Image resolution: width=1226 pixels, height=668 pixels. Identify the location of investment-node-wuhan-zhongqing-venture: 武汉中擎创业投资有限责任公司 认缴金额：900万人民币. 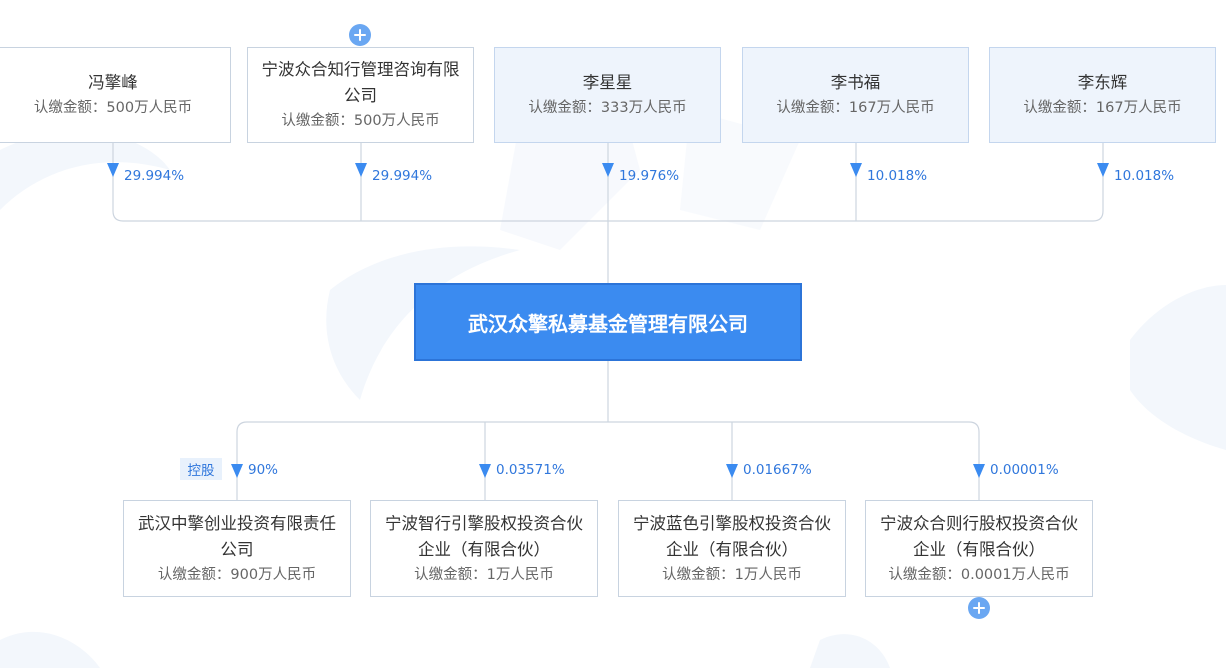
(237, 548).